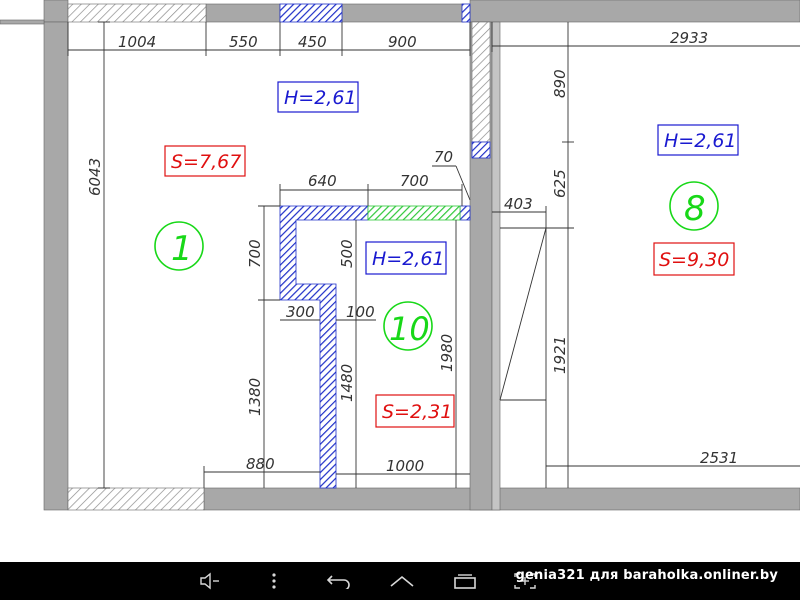  I want to click on room-8-number: 8, so click(694, 206).